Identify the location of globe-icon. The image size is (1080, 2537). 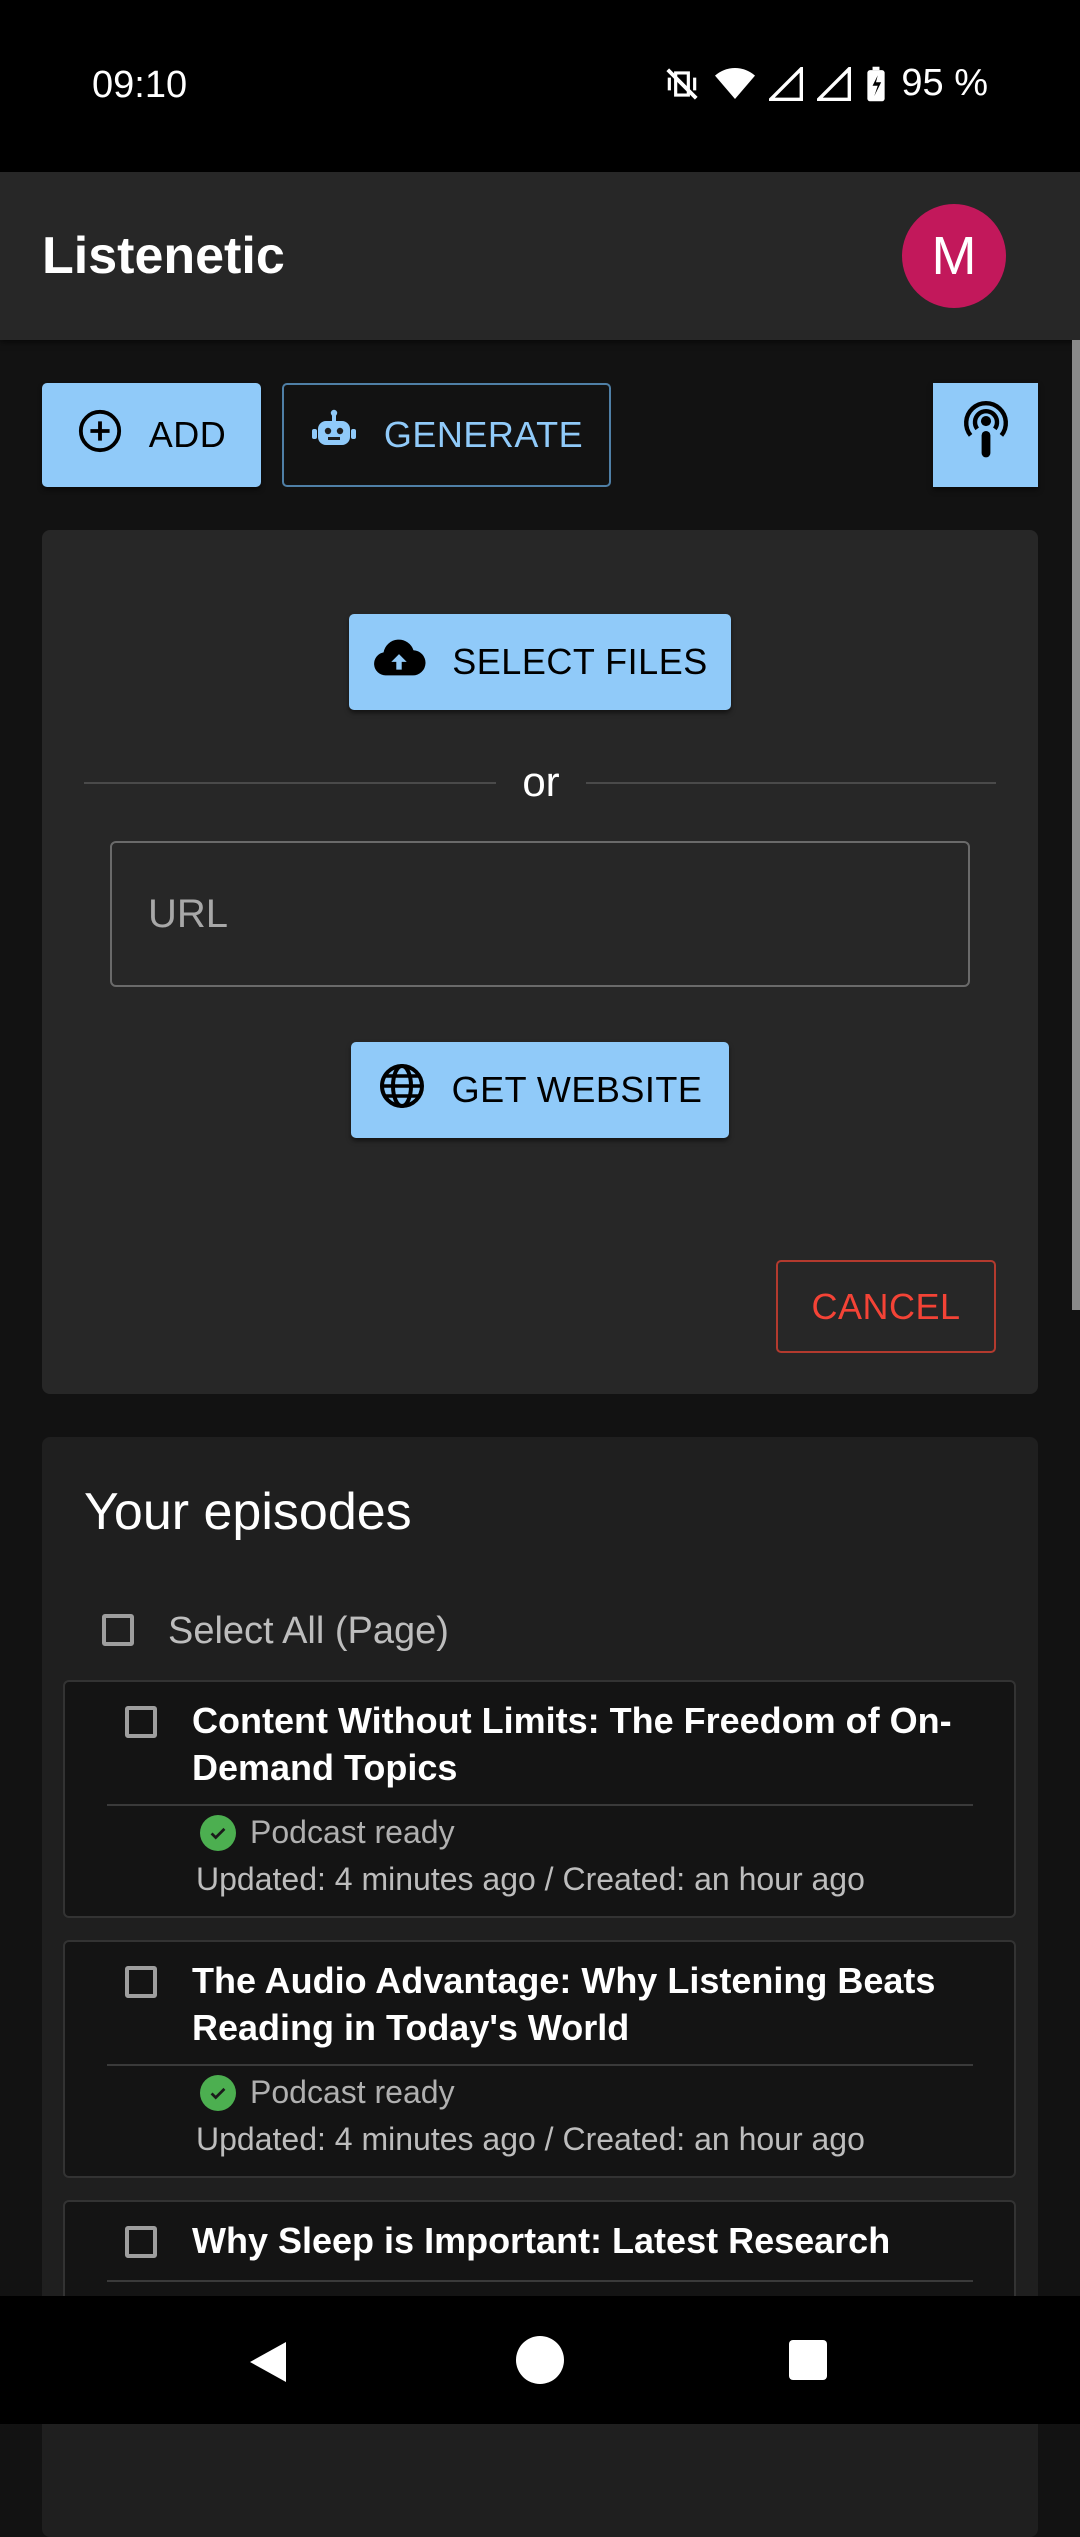
(402, 1090).